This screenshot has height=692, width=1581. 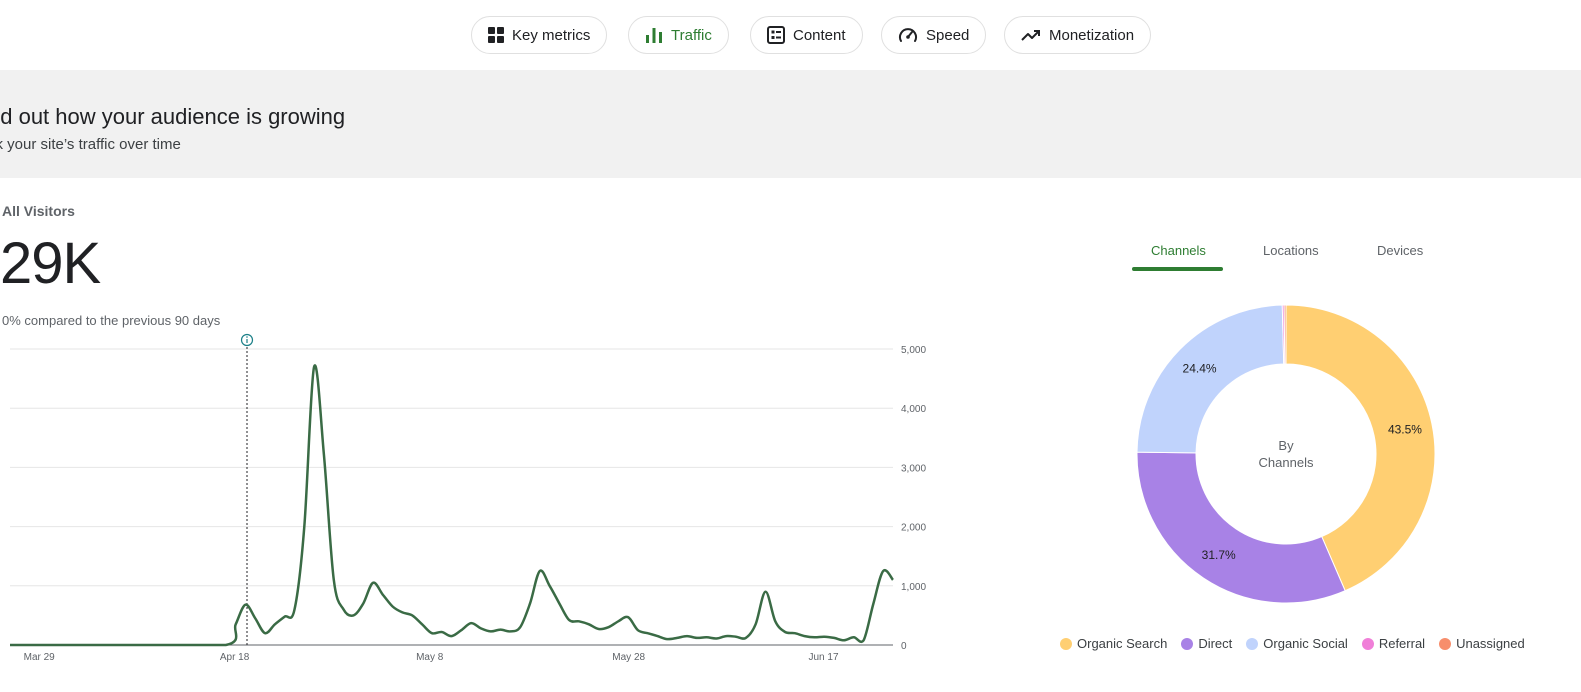 What do you see at coordinates (1291, 250) in the screenshot?
I see `tab-locations: Locations` at bounding box center [1291, 250].